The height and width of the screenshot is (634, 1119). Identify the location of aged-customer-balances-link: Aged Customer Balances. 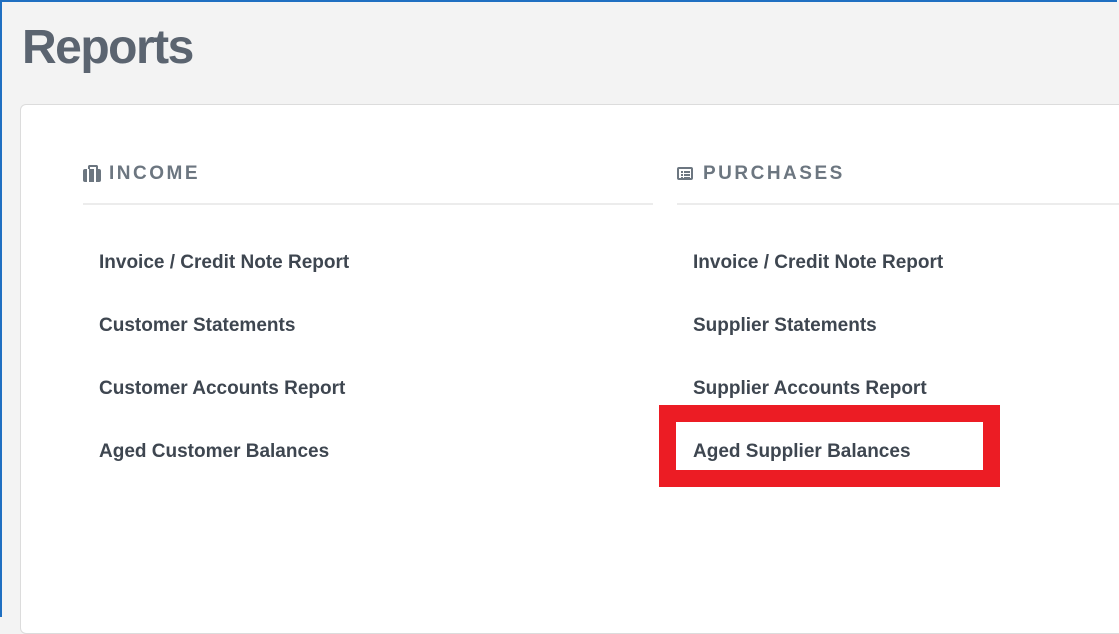
(376, 451).